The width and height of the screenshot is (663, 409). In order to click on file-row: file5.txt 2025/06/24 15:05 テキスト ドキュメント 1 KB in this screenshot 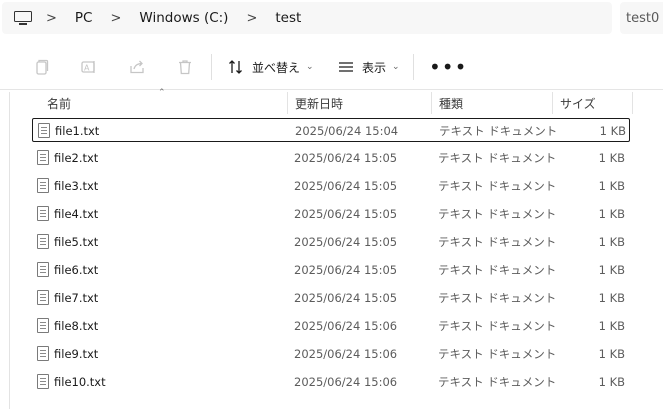, I will do `click(331, 242)`.